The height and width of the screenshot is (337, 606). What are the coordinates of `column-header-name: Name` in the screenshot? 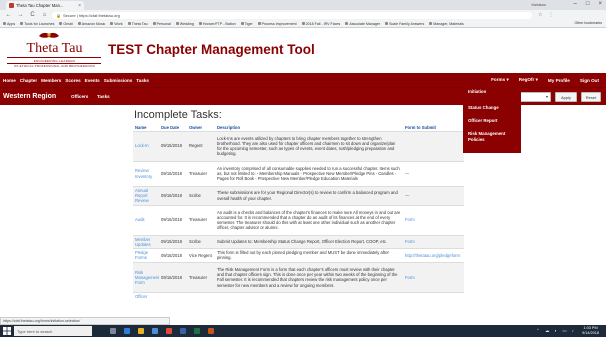 It's located at (146, 127).